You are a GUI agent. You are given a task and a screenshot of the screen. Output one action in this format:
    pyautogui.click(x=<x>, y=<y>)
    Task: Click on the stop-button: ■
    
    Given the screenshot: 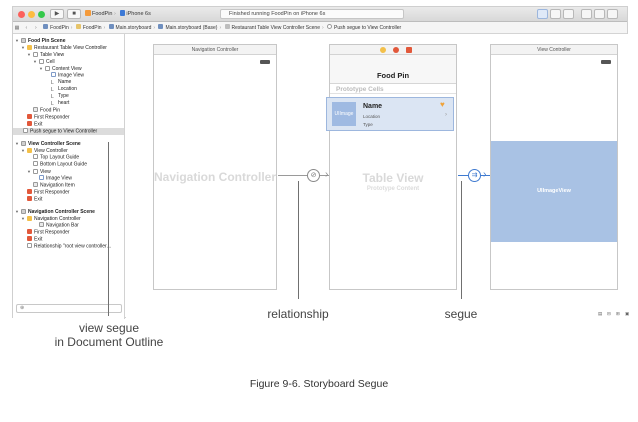 What is the action you would take?
    pyautogui.click(x=74, y=14)
    